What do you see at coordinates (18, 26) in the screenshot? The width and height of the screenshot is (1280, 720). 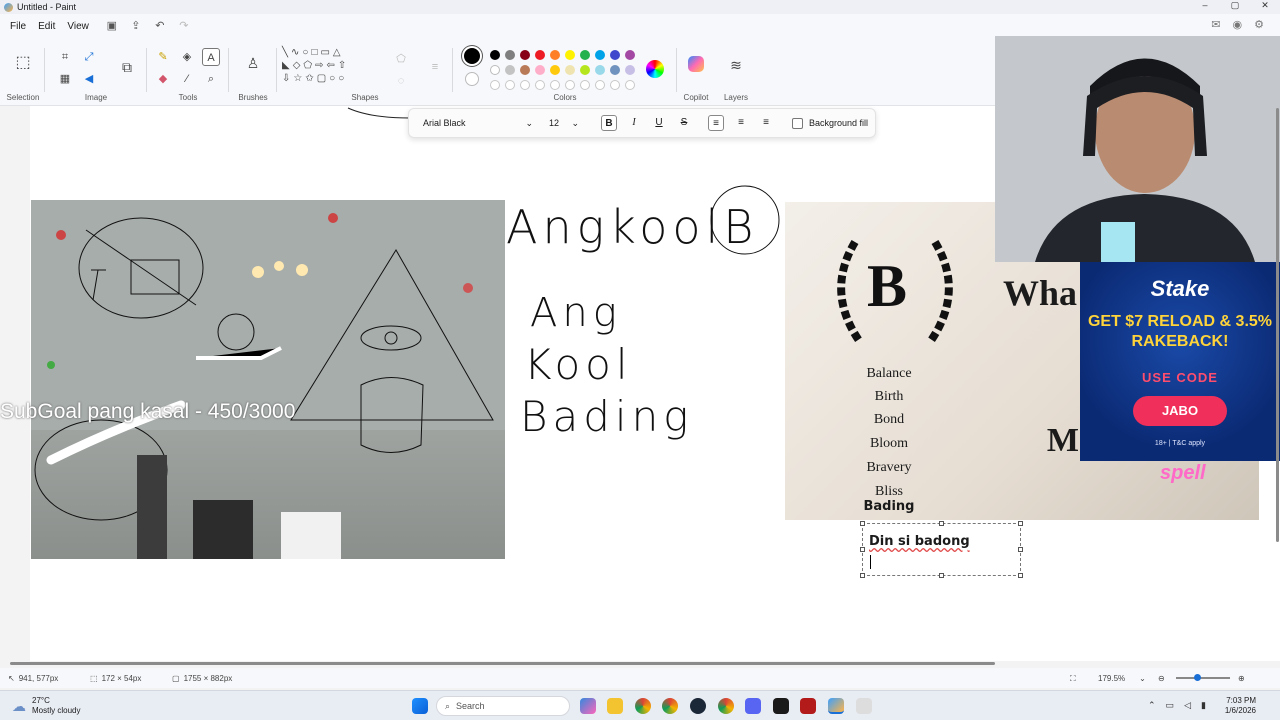 I see `menu-file: File` at bounding box center [18, 26].